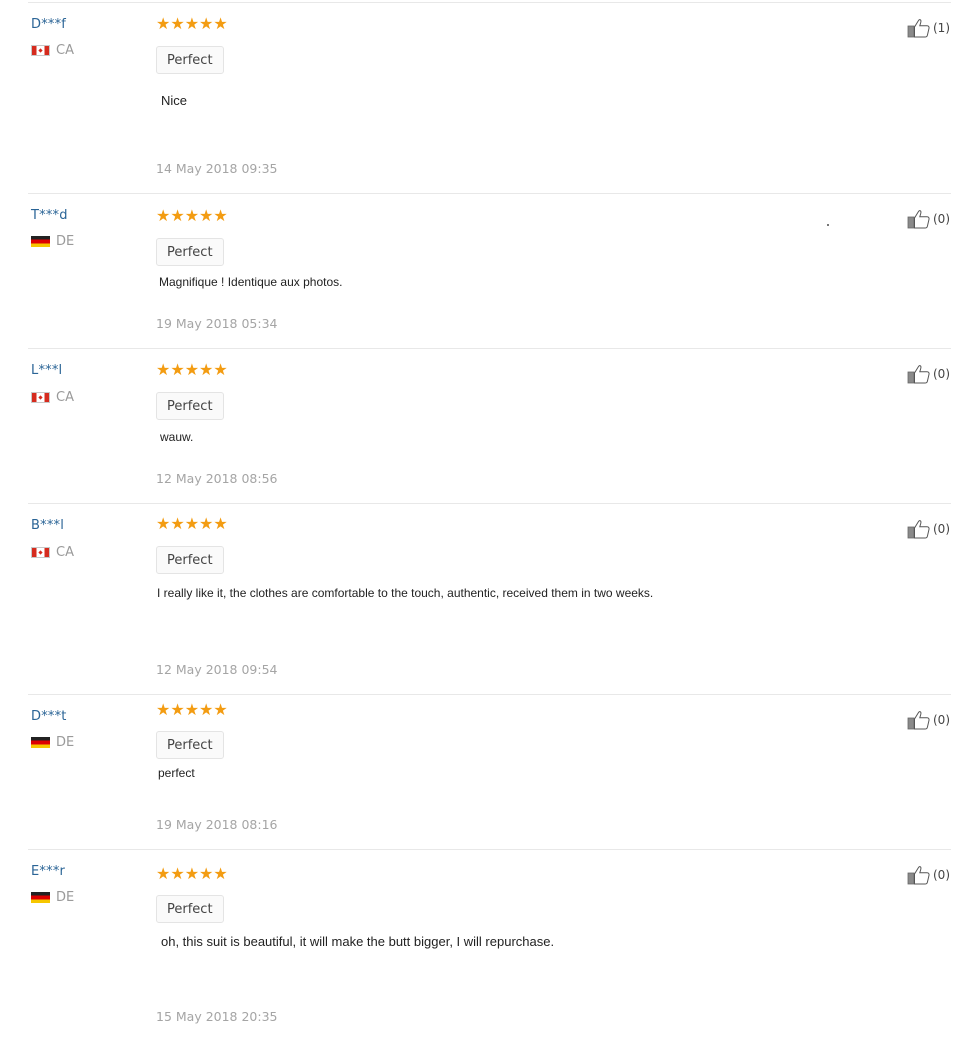 The height and width of the screenshot is (1039, 977). What do you see at coordinates (46, 370) in the screenshot?
I see `reviewer-name: L***l` at bounding box center [46, 370].